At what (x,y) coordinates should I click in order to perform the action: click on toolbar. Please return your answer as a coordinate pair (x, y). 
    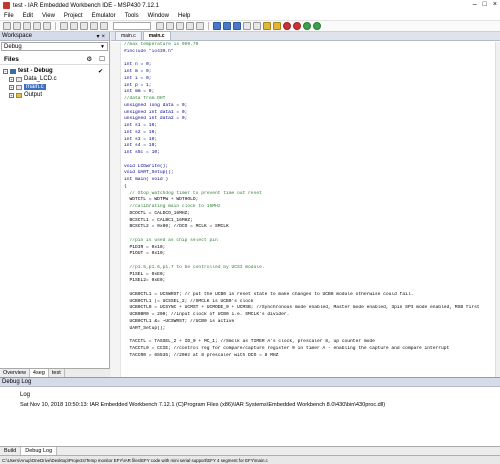
    Looking at the image, I should click on (250, 26).